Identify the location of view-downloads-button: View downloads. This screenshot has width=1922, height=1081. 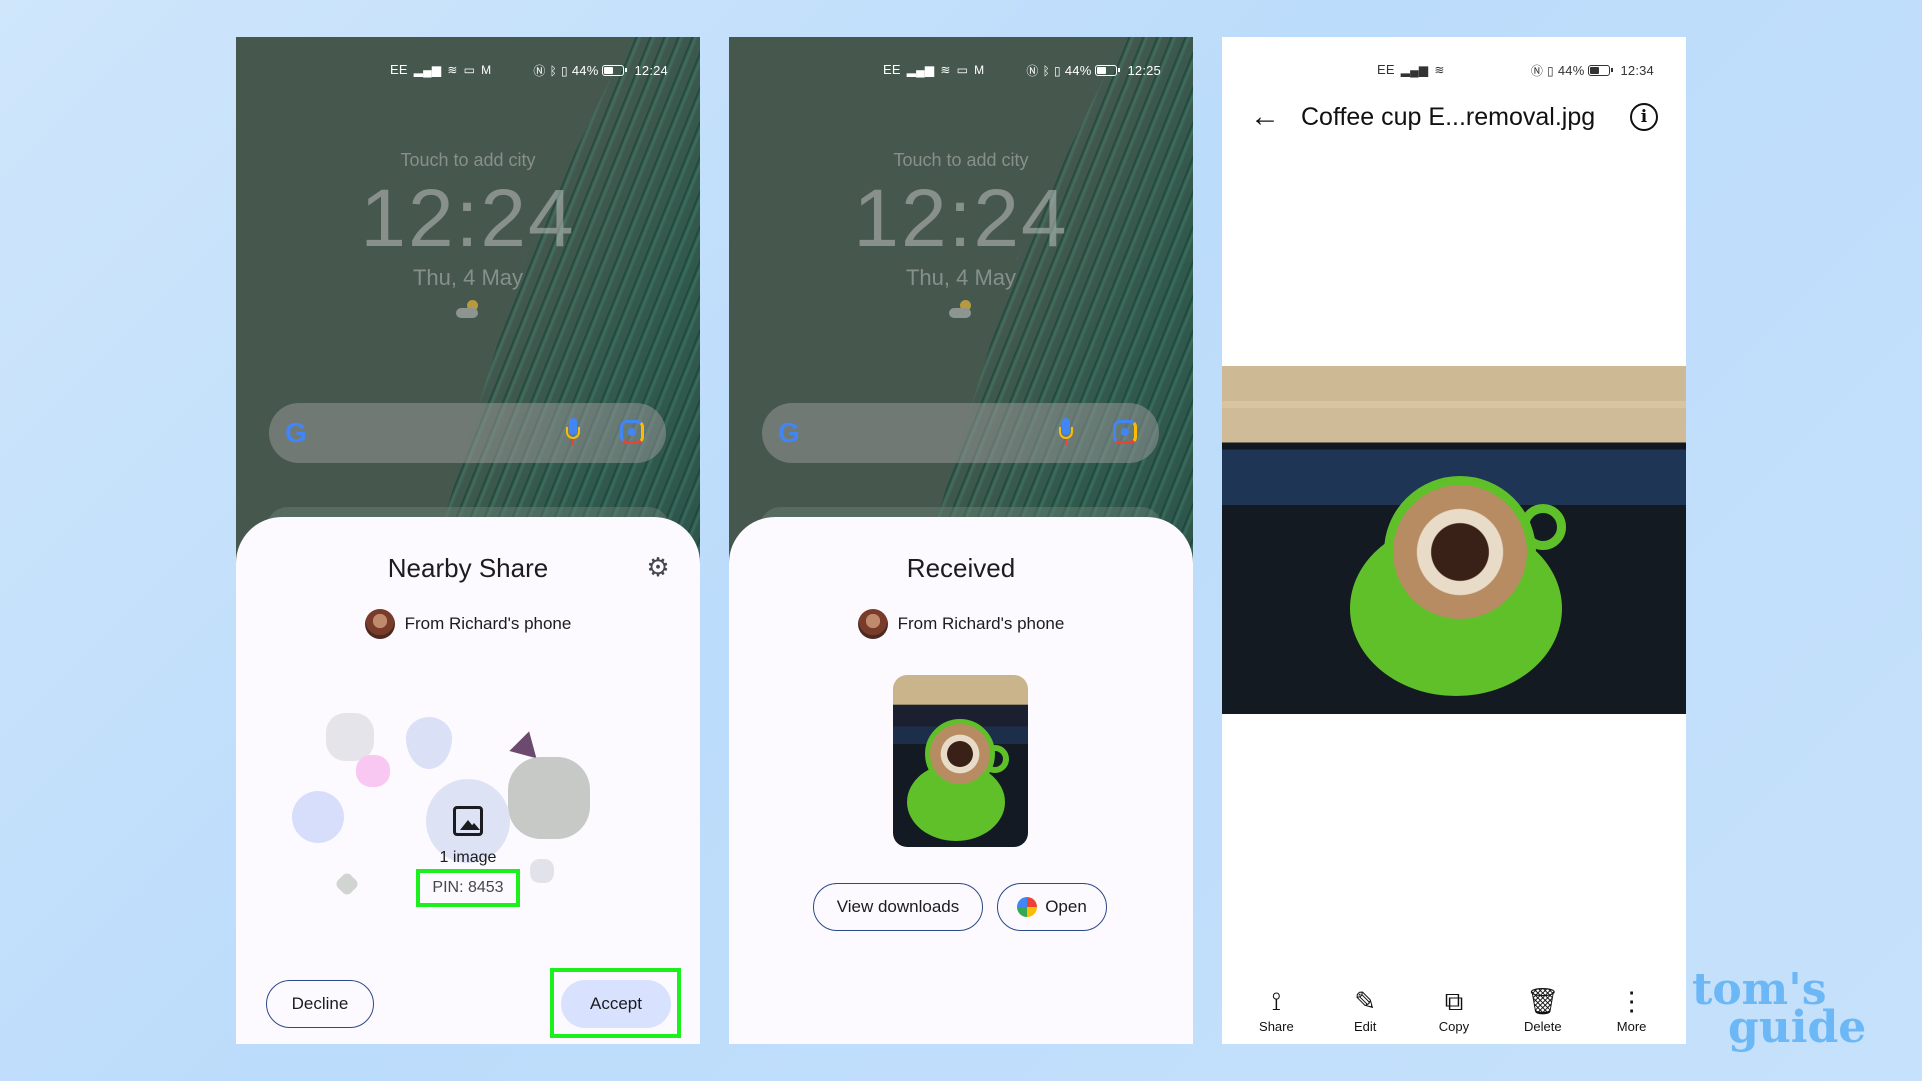
(898, 907).